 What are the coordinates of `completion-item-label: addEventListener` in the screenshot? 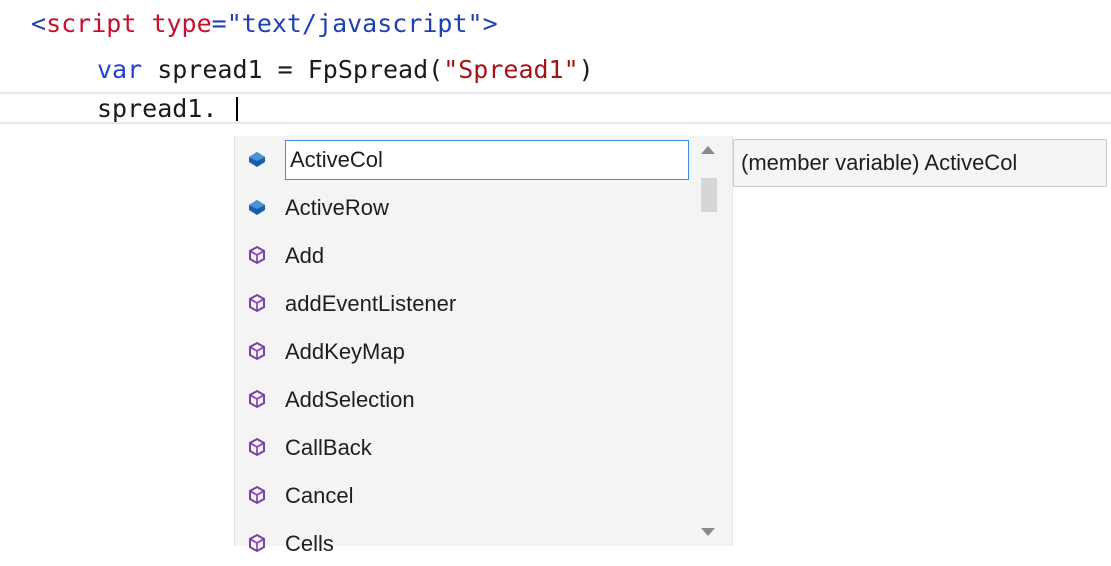 It's located at (371, 303).